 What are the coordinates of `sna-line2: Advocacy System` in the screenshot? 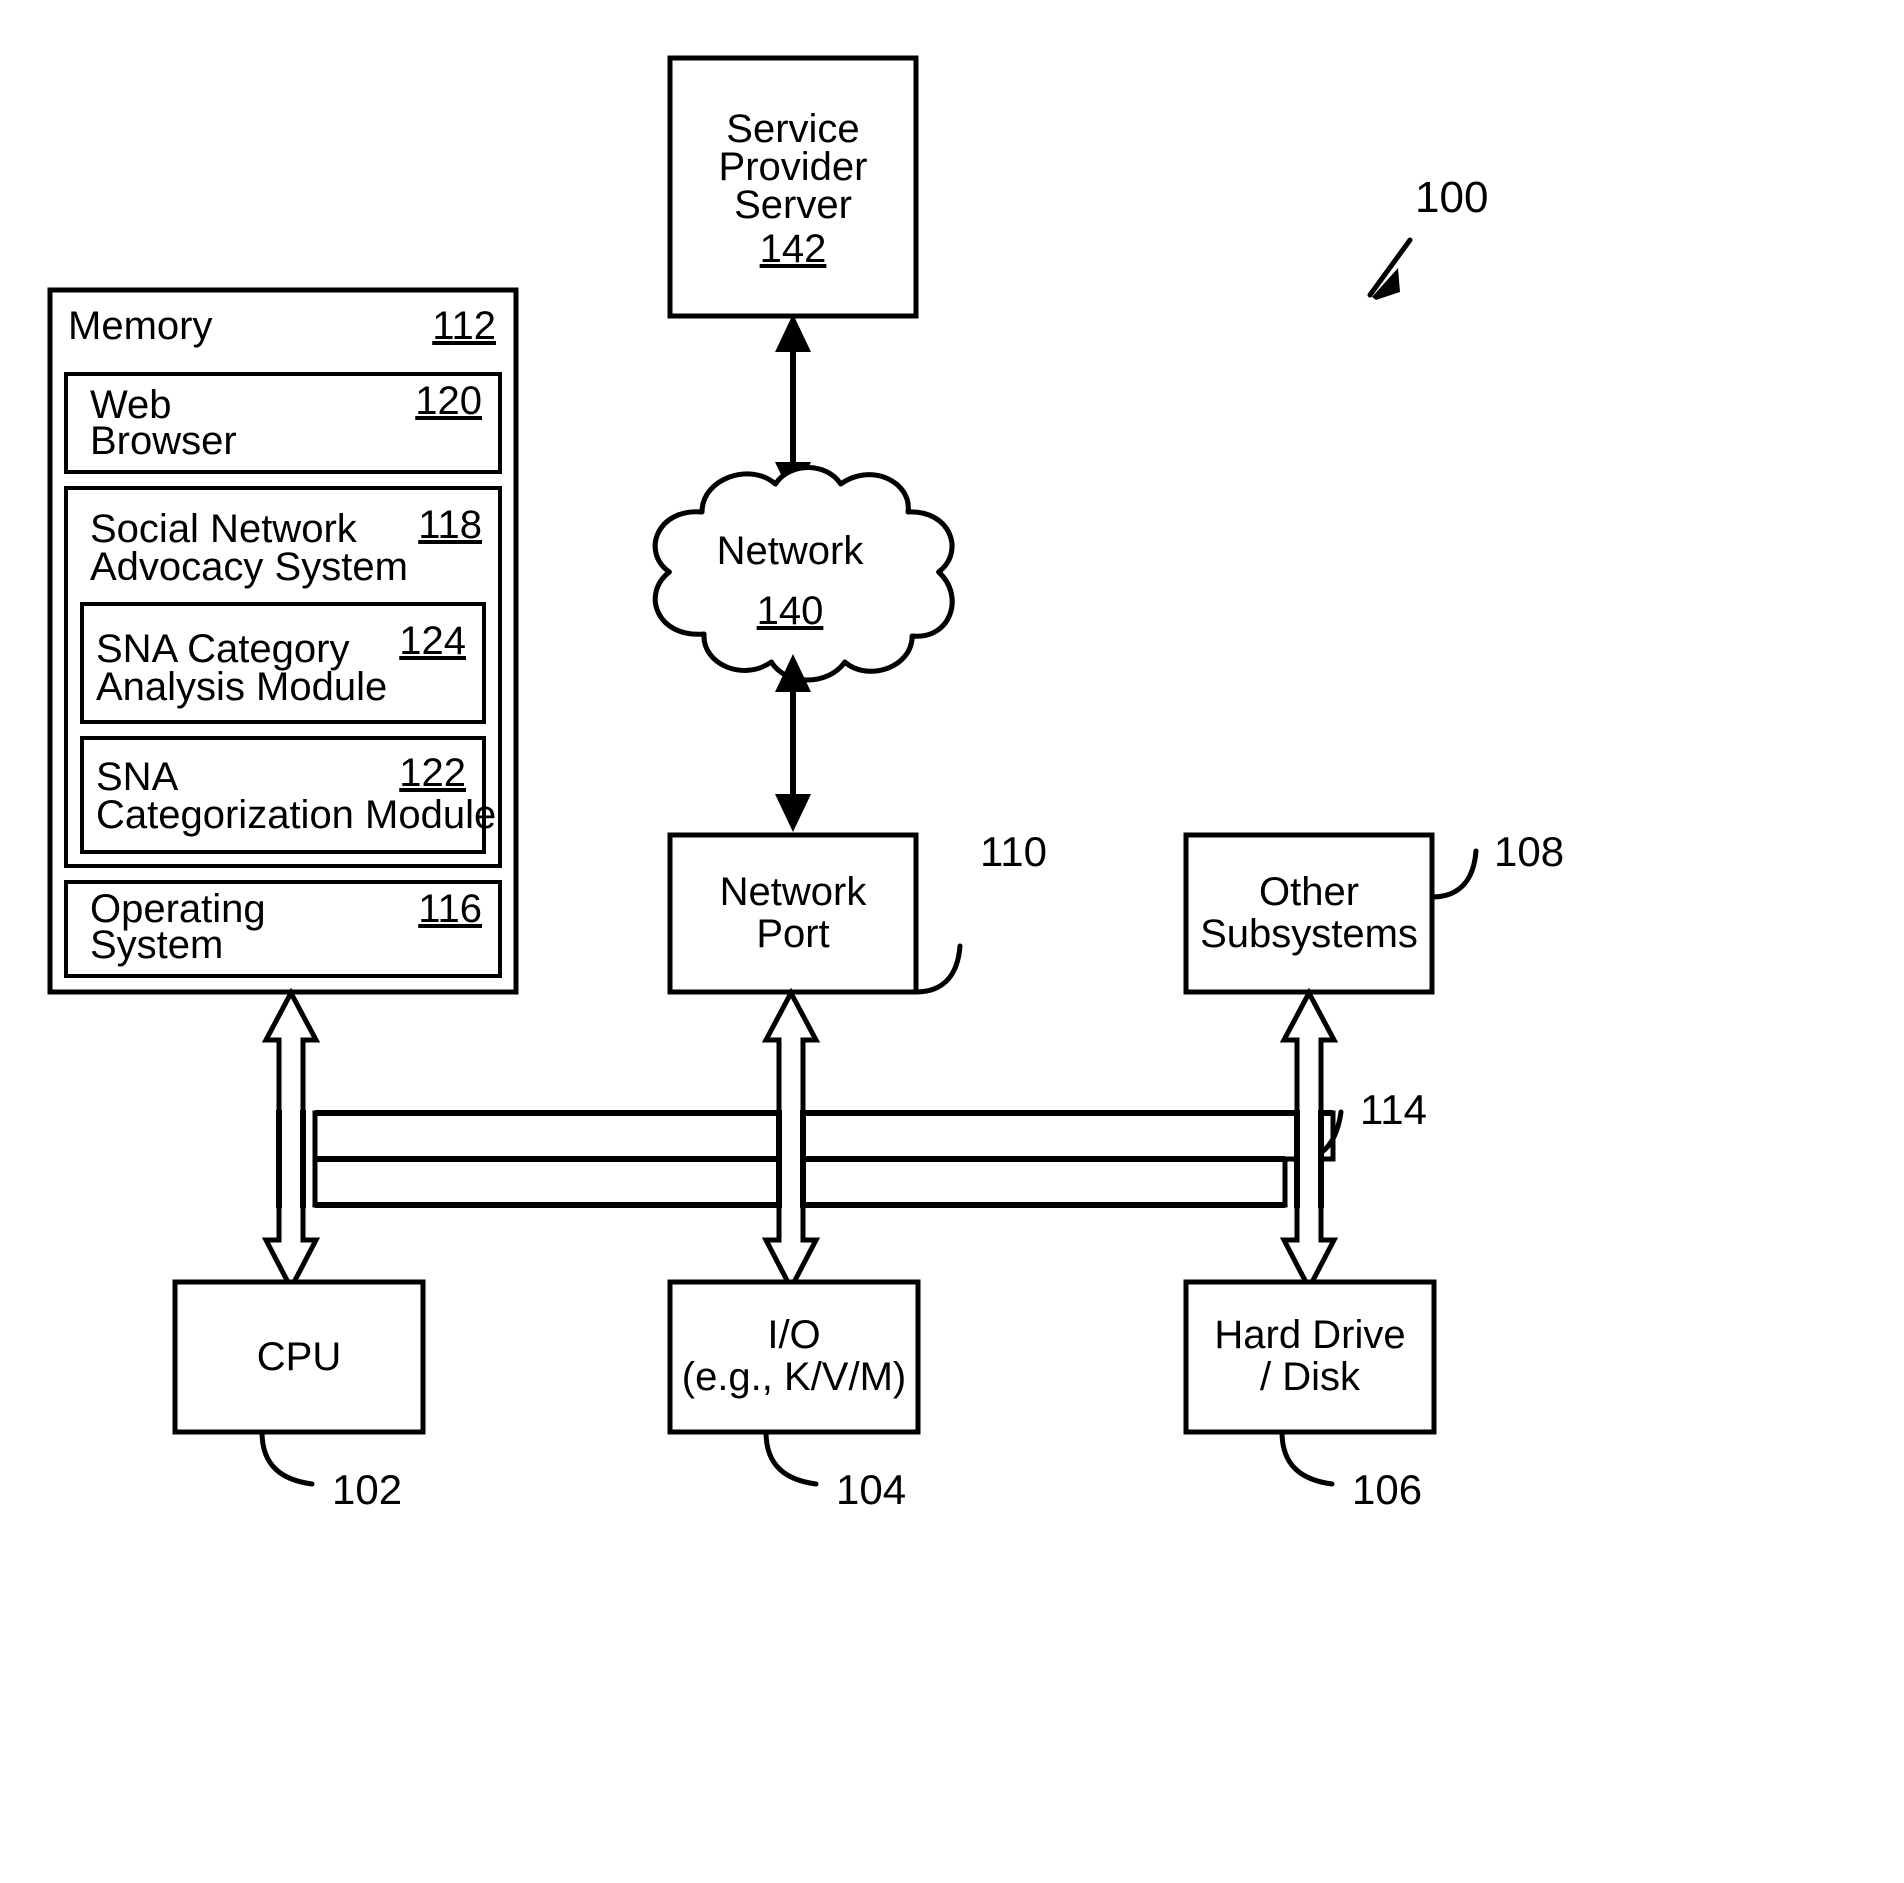 It's located at (249, 567).